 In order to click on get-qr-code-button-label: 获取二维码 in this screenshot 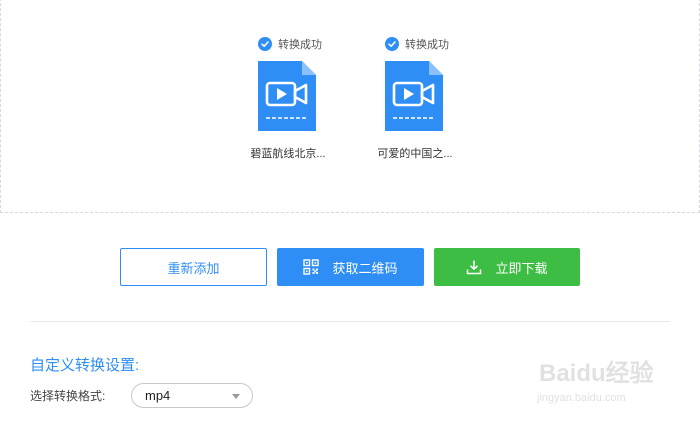, I will do `click(365, 268)`.